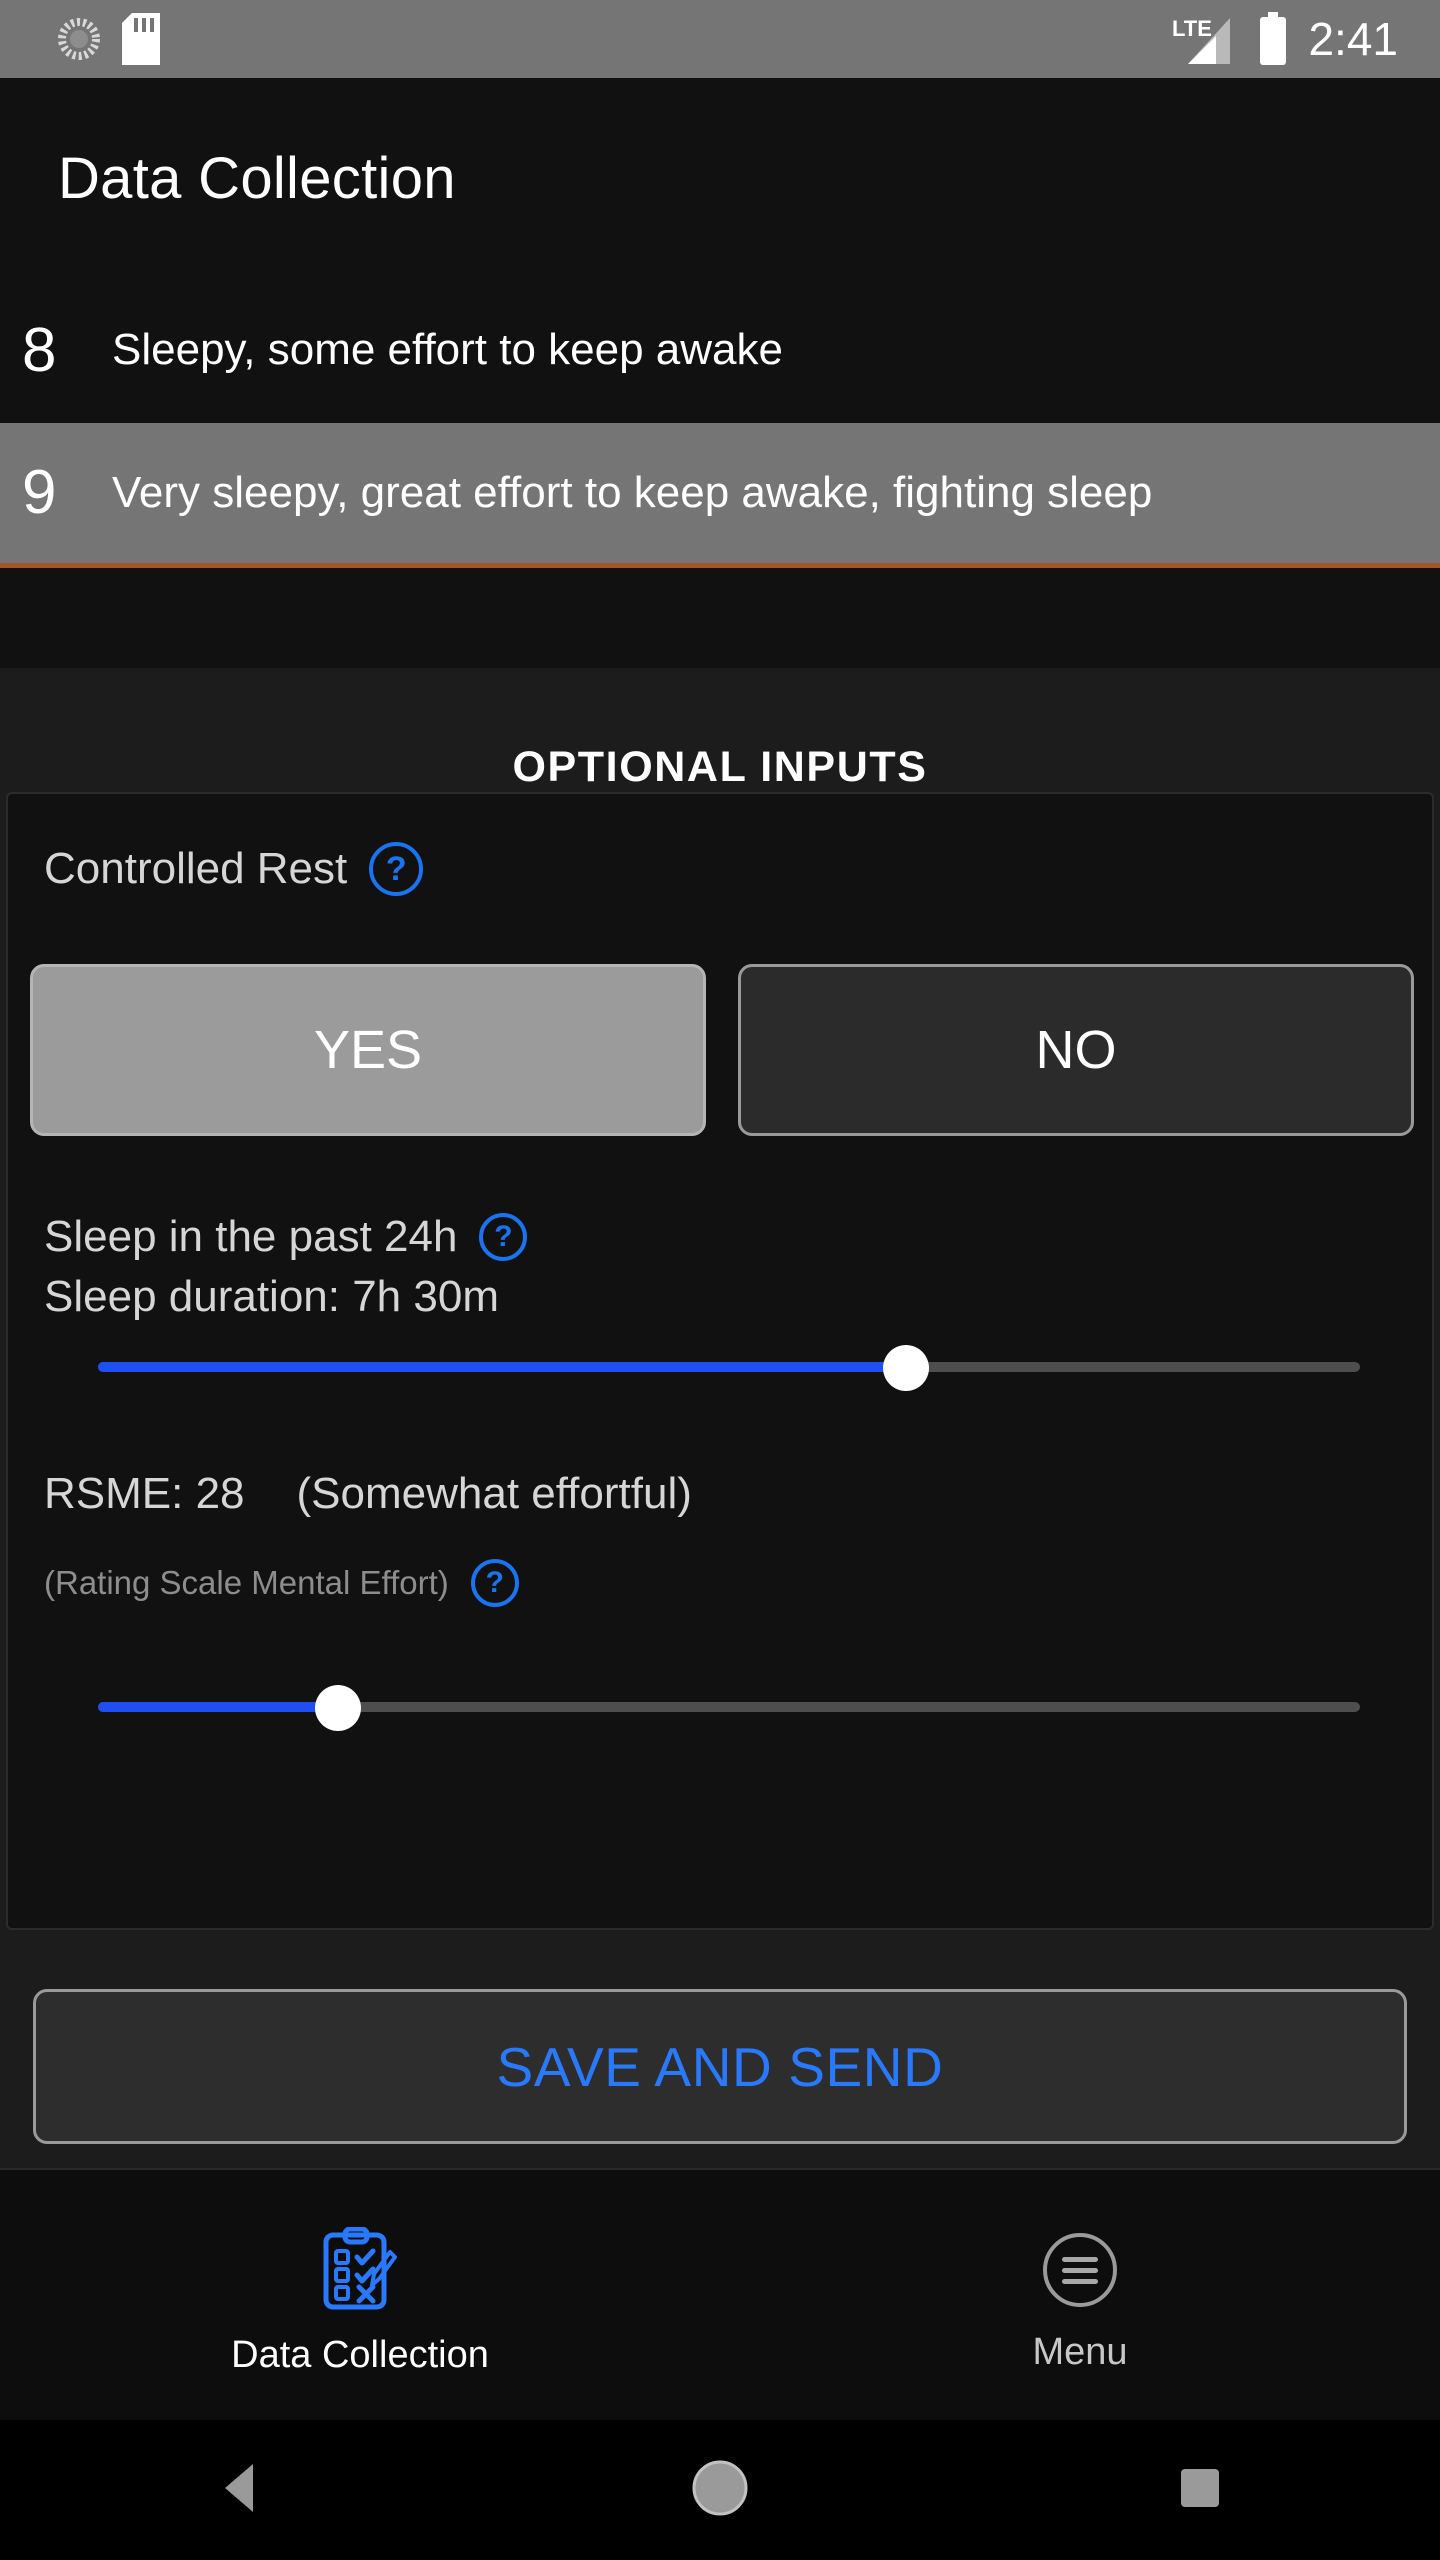 Image resolution: width=1440 pixels, height=2560 pixels. I want to click on controlled-rest-label: Controlled Rest, so click(196, 868).